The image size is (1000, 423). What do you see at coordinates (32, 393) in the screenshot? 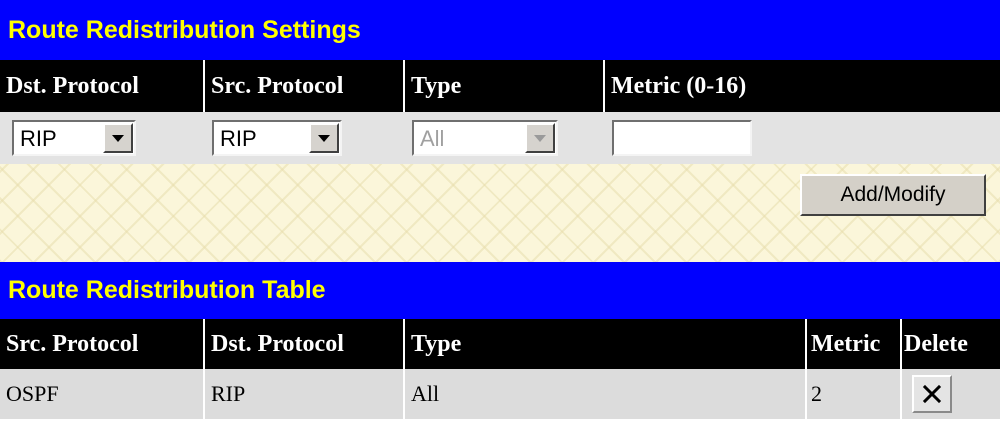
I see `row-src-protocol: OSPF` at bounding box center [32, 393].